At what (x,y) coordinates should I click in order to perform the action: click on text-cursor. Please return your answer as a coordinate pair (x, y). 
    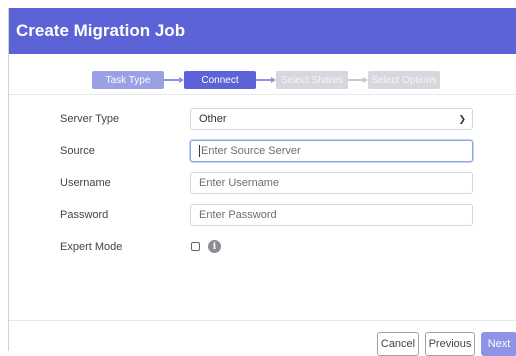
    Looking at the image, I should click on (199, 151).